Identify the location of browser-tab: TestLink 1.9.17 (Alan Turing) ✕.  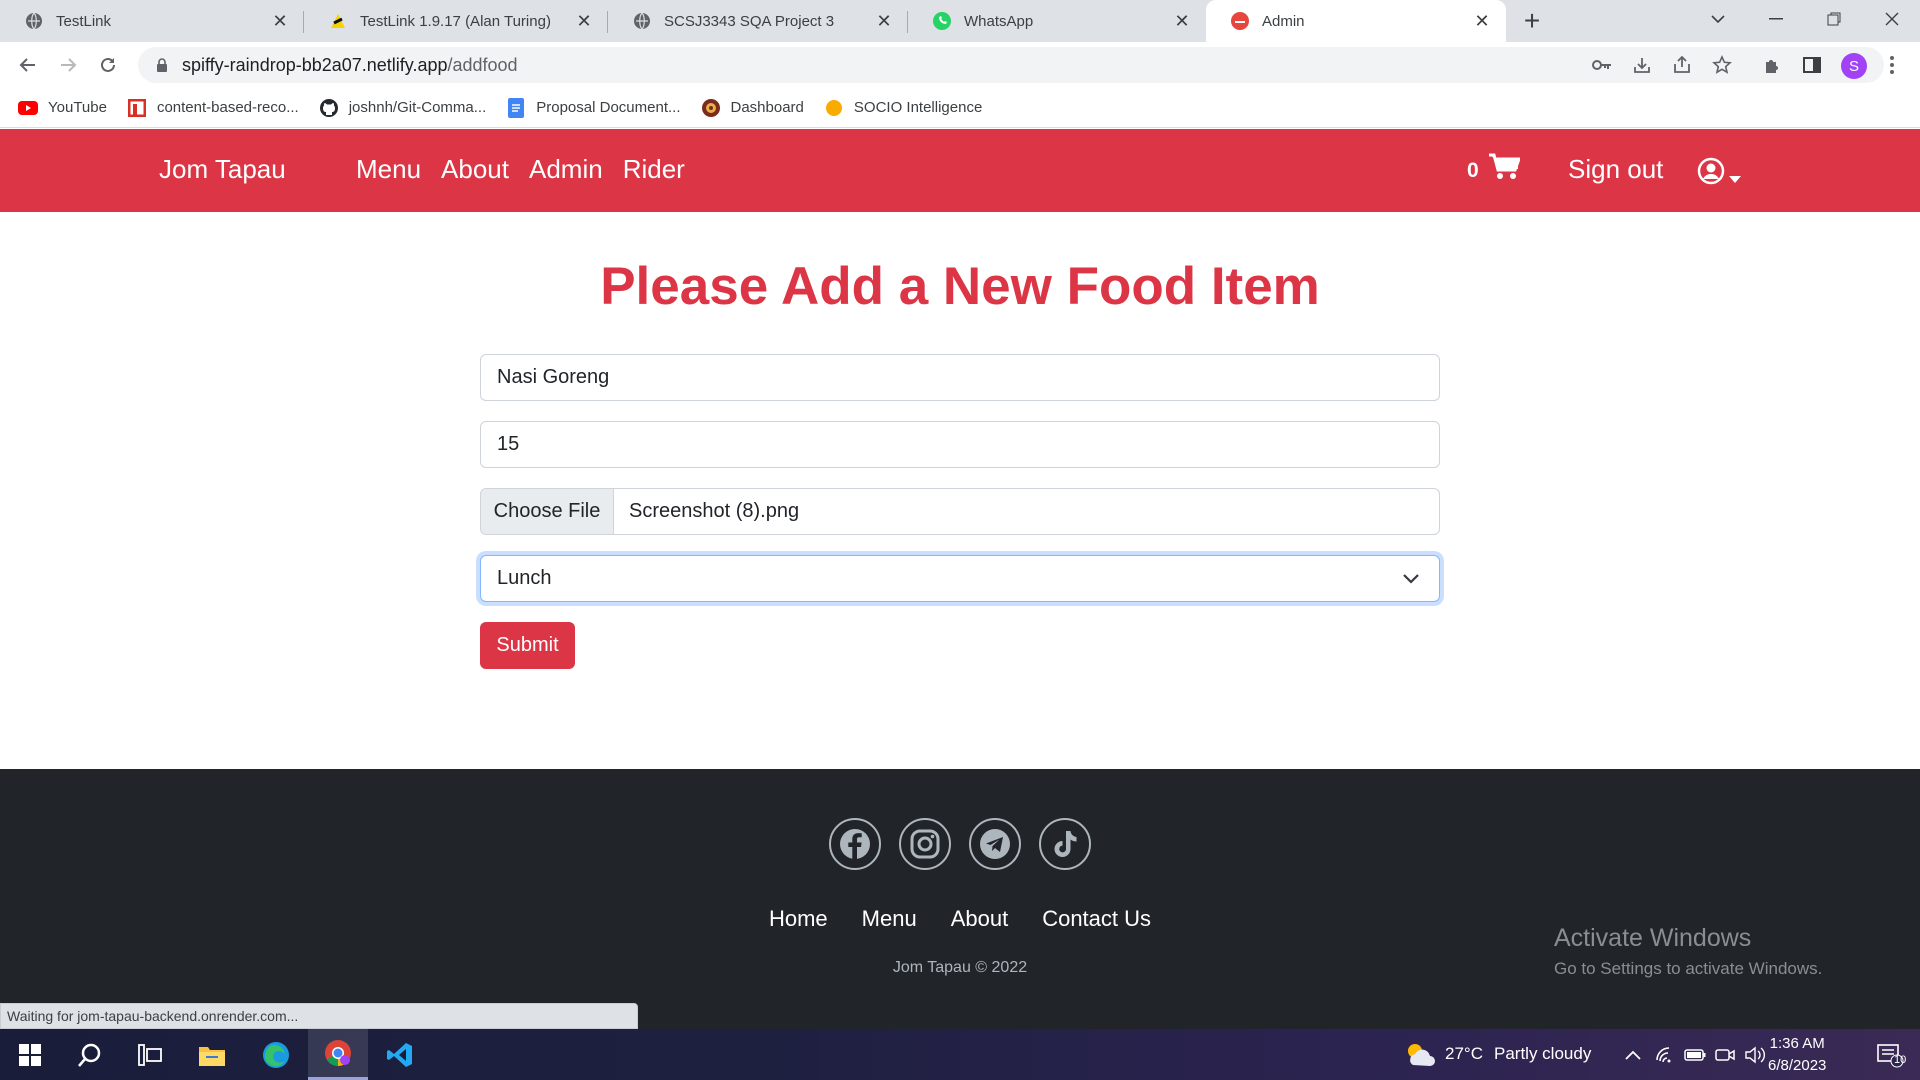
(456, 21).